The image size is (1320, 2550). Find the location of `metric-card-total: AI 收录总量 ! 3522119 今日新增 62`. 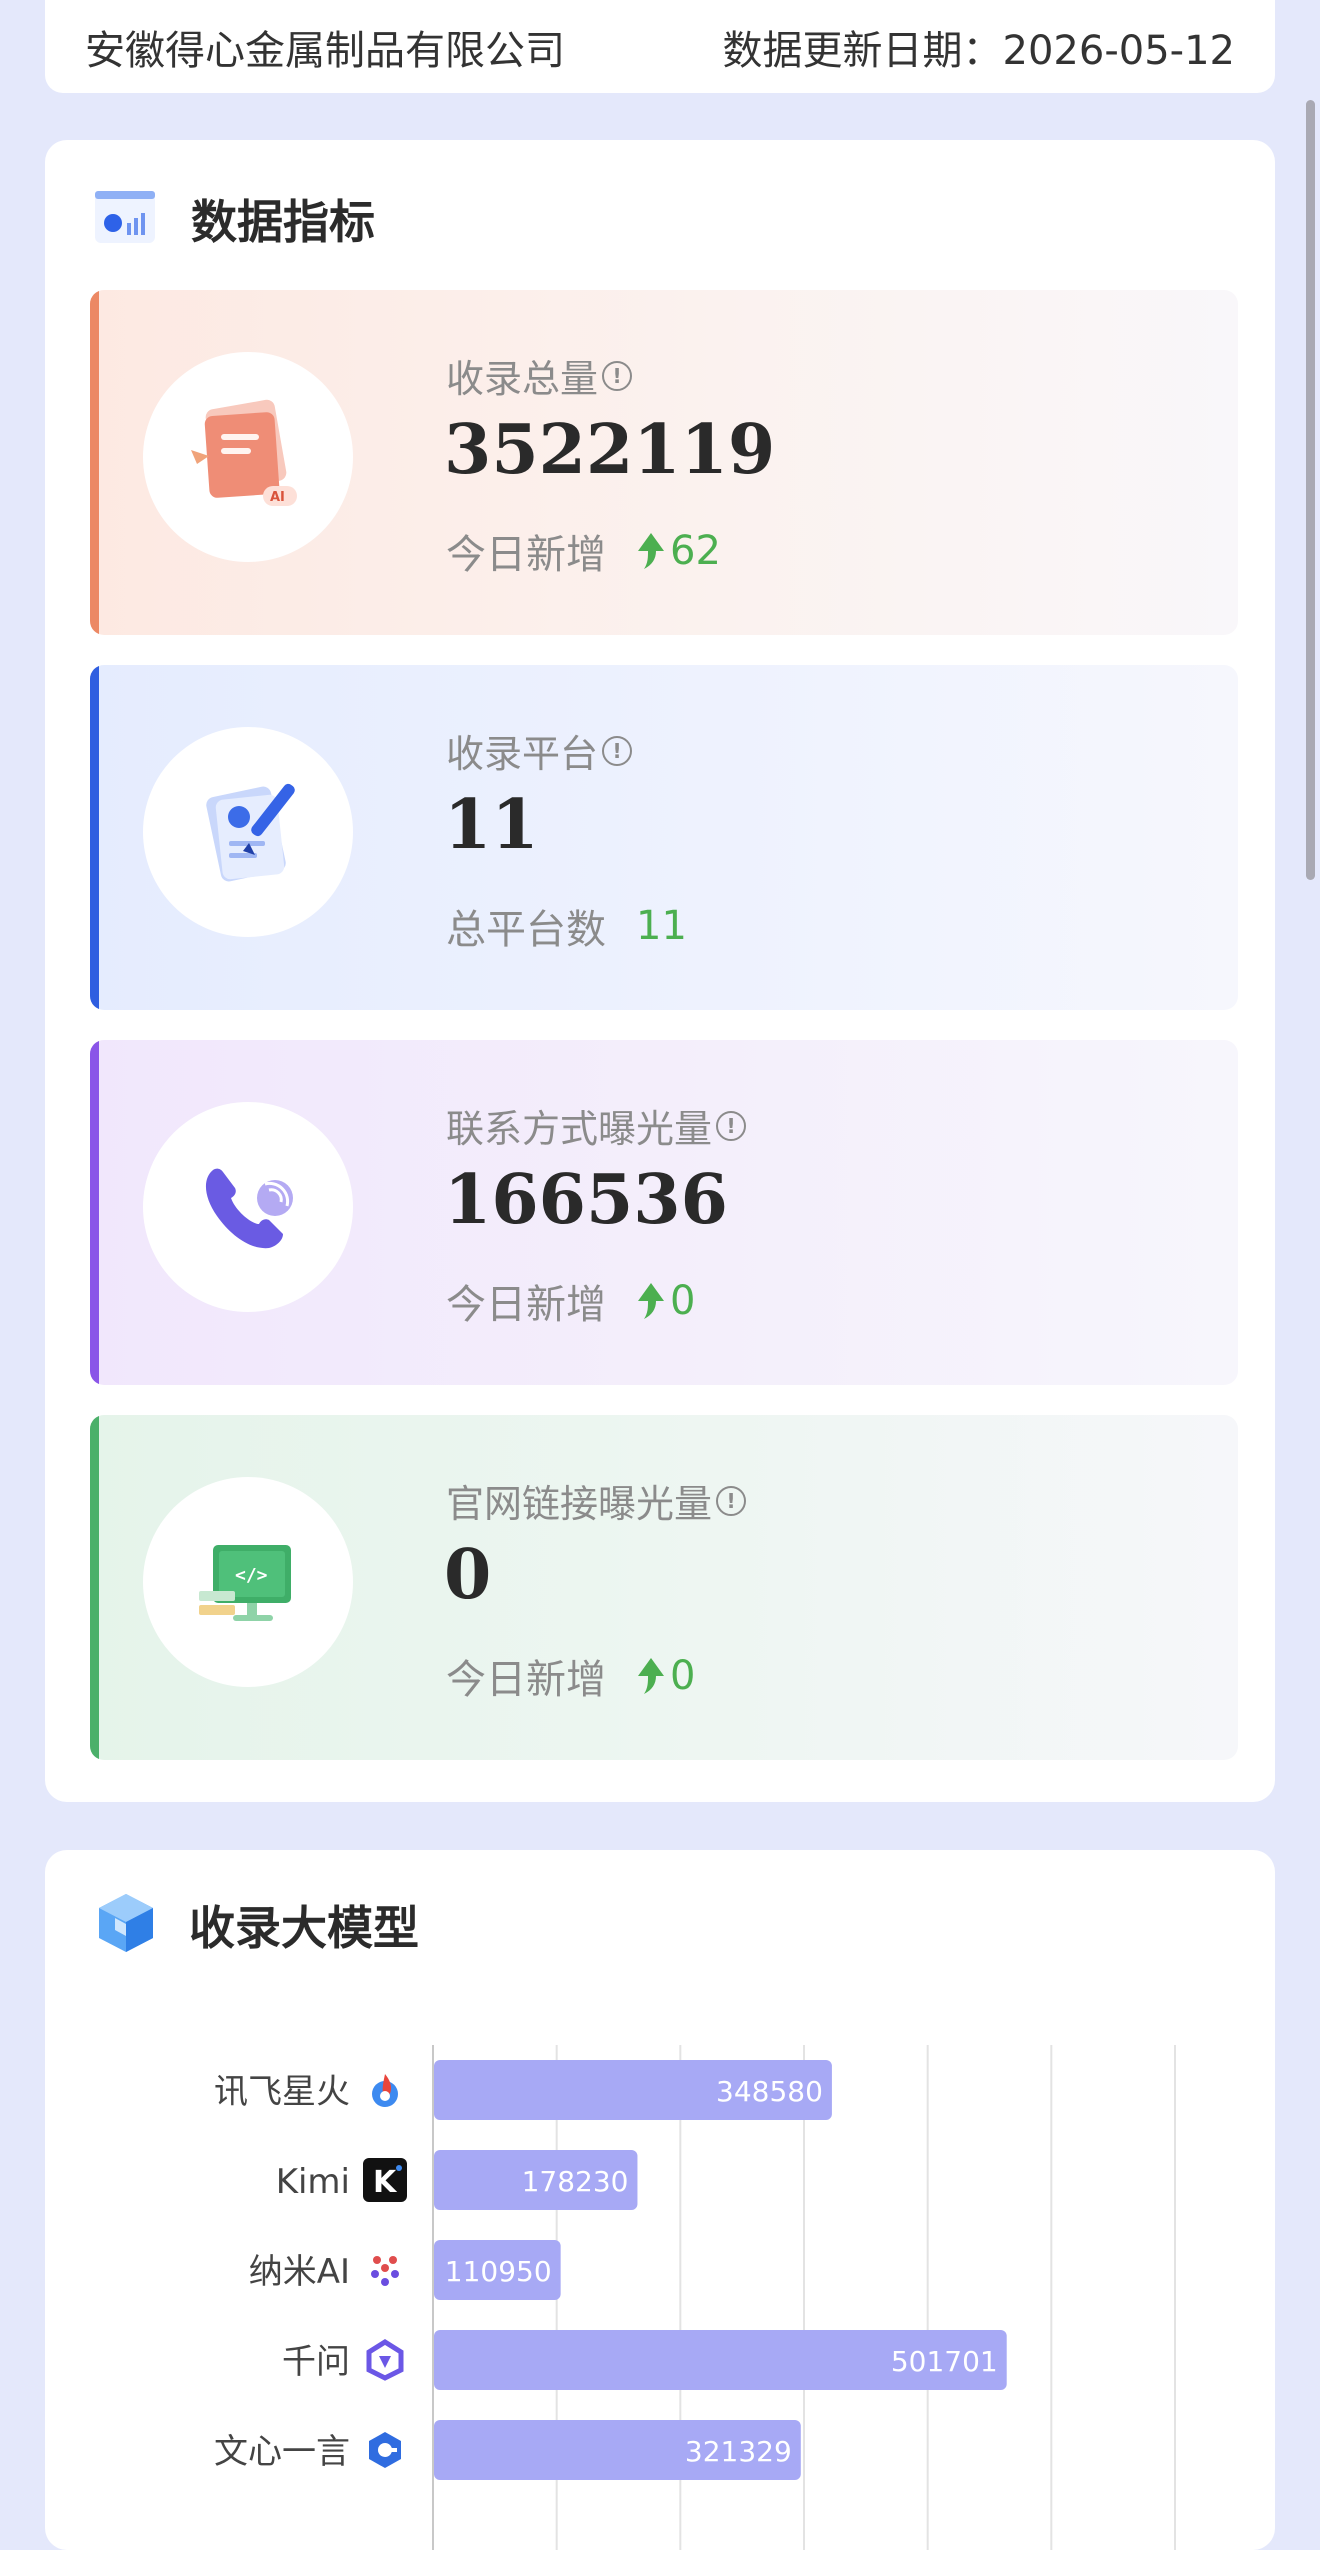

metric-card-total: AI 收录总量 ! 3522119 今日新增 62 is located at coordinates (664, 462).